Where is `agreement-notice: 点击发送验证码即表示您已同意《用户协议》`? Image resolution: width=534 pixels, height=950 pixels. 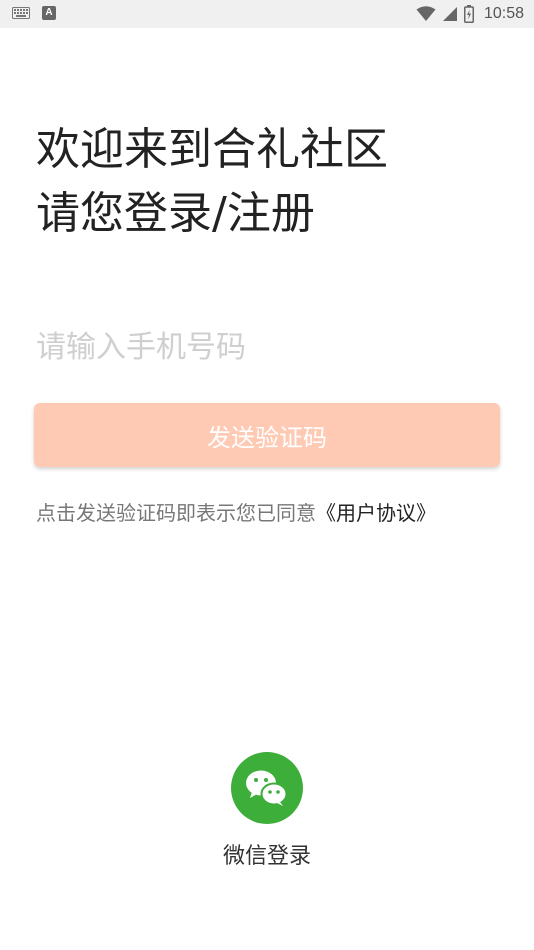 agreement-notice: 点击发送验证码即表示您已同意《用户协议》 is located at coordinates (236, 511).